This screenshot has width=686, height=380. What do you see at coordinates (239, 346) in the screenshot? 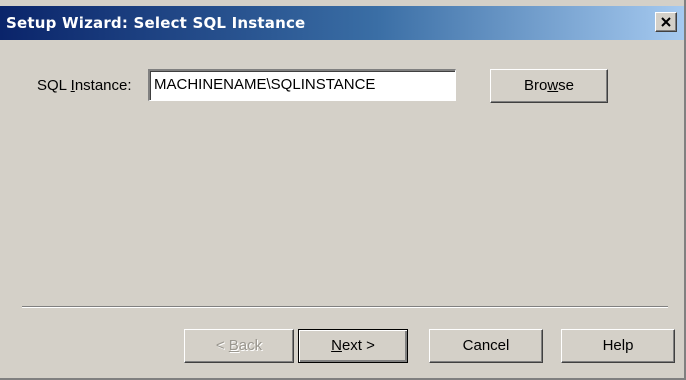
I see `back-button: < Back` at bounding box center [239, 346].